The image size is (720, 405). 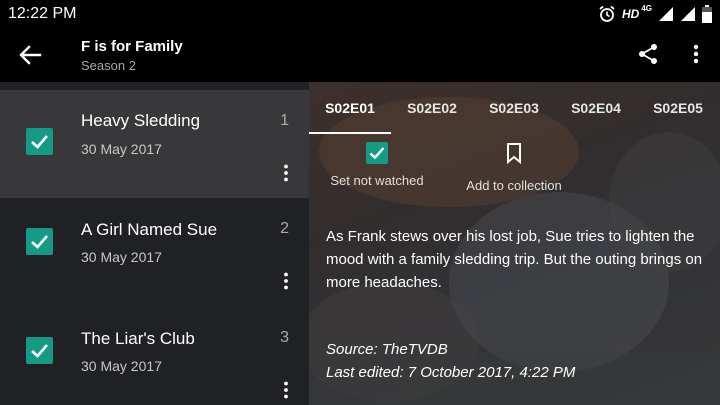 What do you see at coordinates (132, 46) in the screenshot?
I see `show-title: F is for Family` at bounding box center [132, 46].